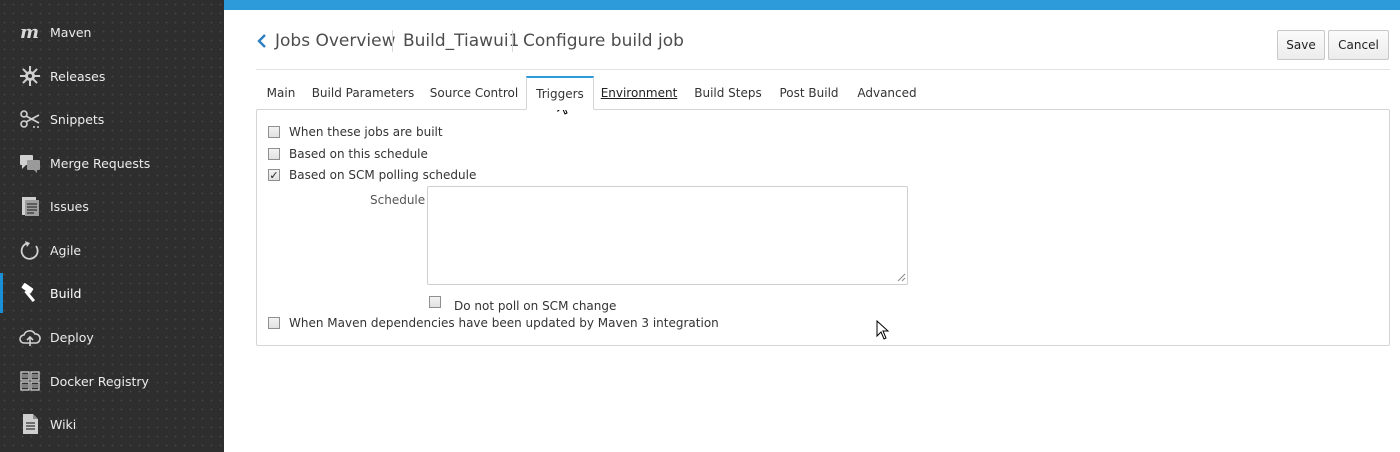 This screenshot has height=452, width=1400. What do you see at coordinates (398, 200) in the screenshot?
I see `schedule-label: Schedule` at bounding box center [398, 200].